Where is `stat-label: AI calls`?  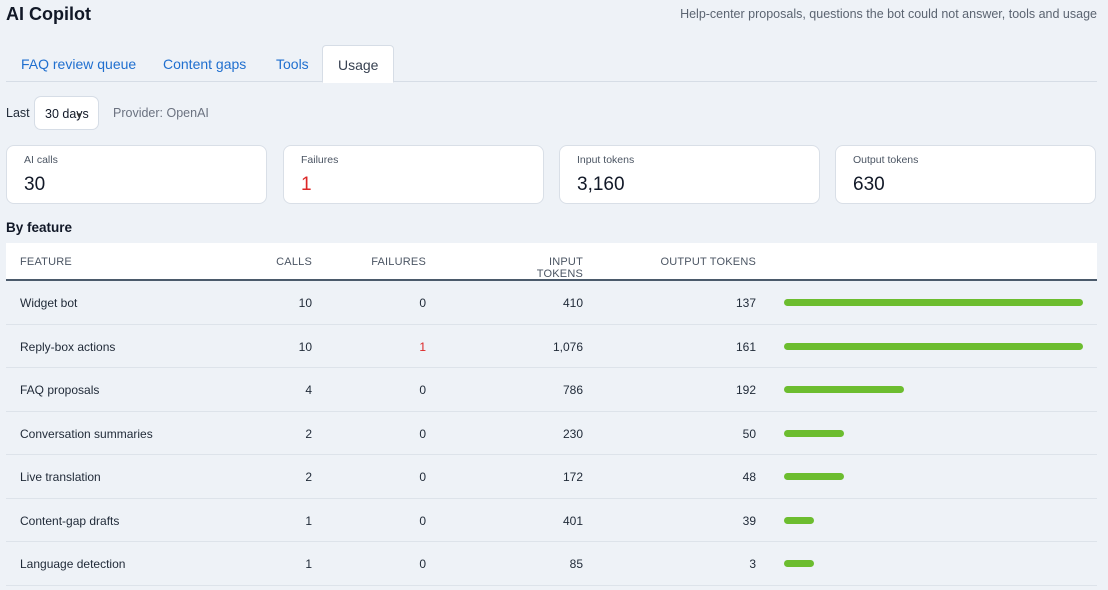
stat-label: AI calls is located at coordinates (41, 160).